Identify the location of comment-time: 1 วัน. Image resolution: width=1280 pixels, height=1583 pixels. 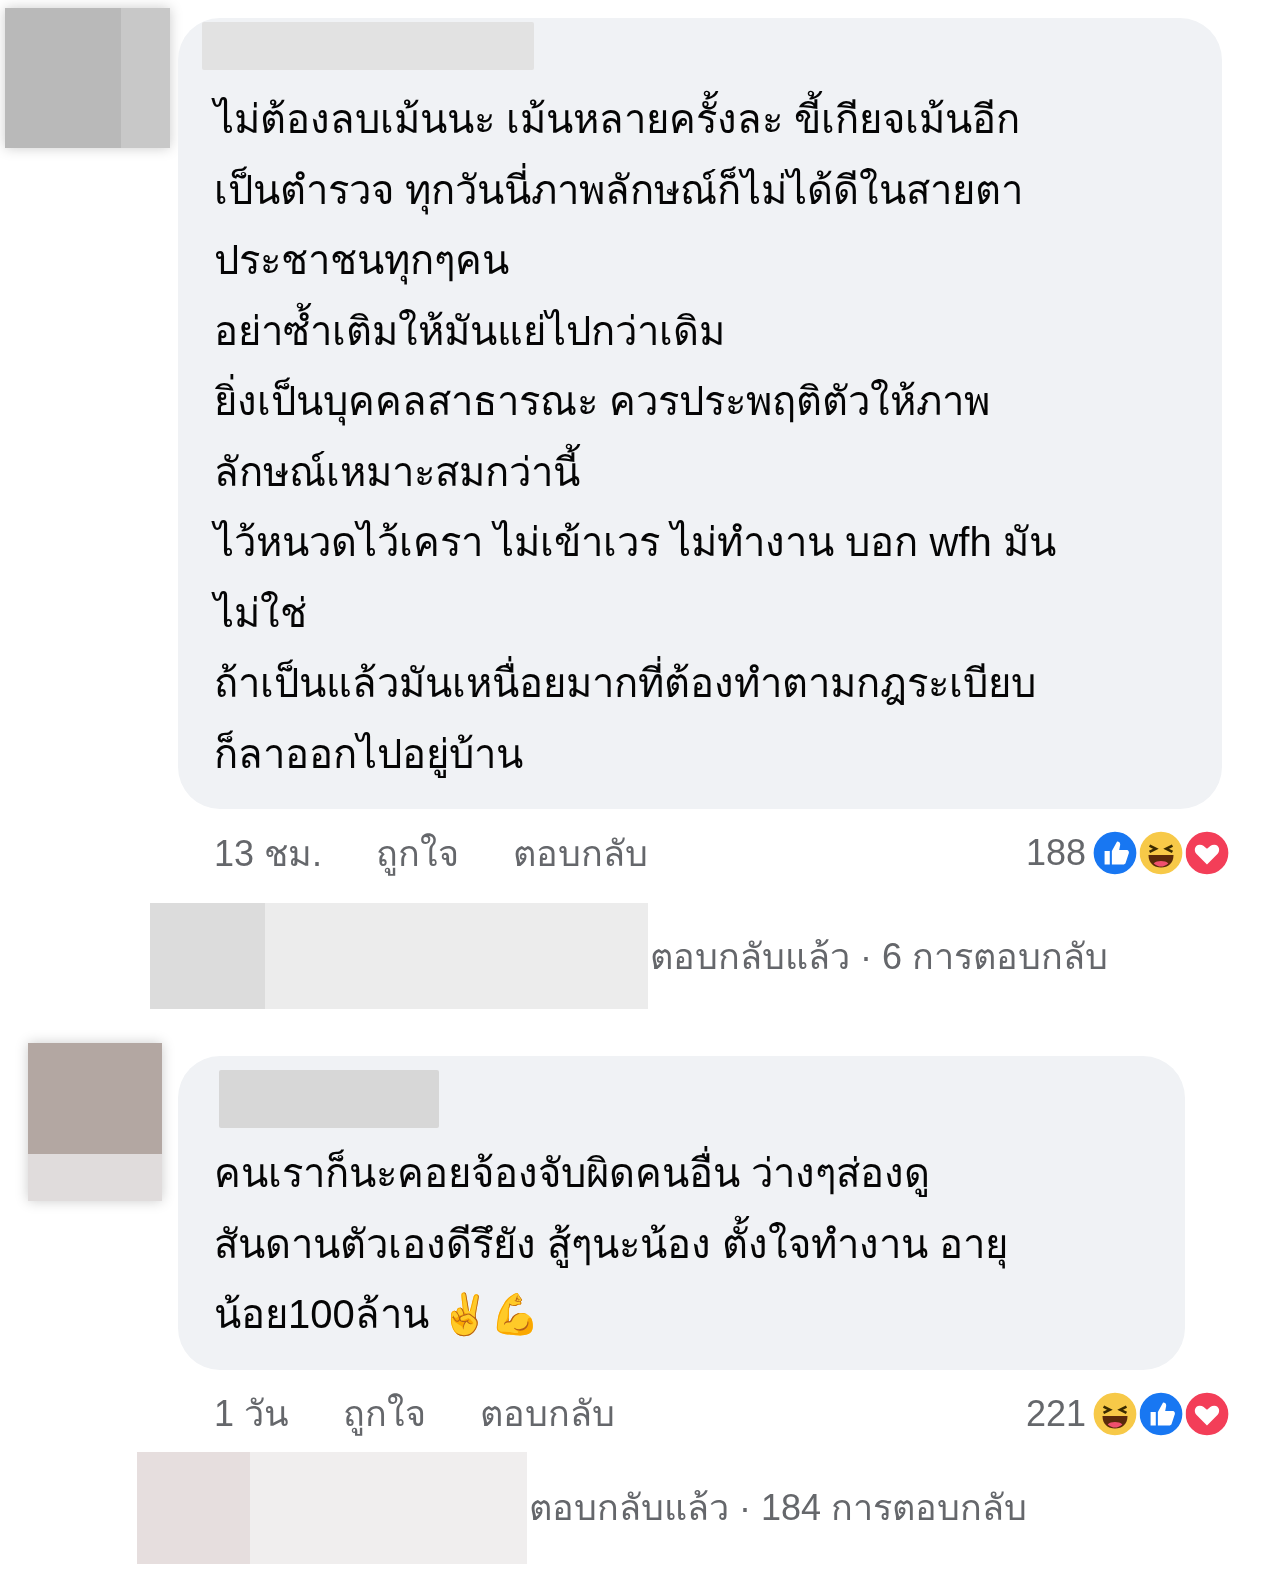
(252, 1414).